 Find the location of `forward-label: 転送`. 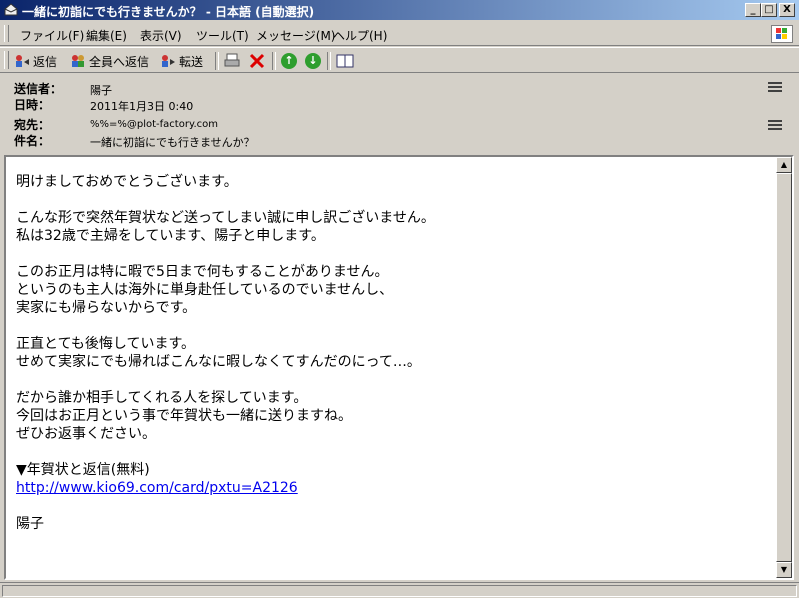

forward-label: 転送 is located at coordinates (191, 61).